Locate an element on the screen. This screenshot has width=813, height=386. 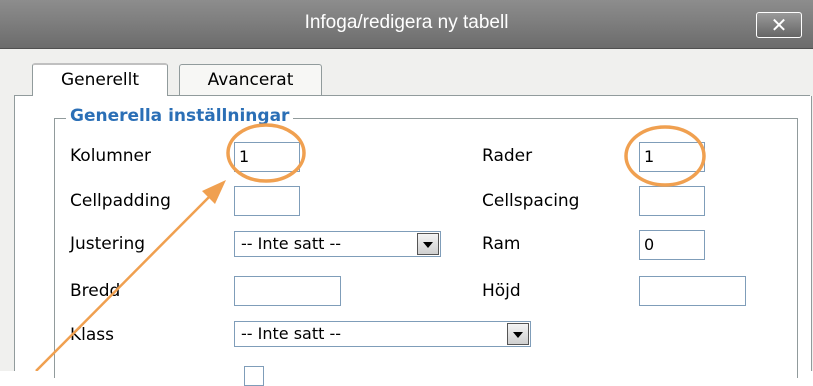
ram-input: 0 is located at coordinates (672, 245).